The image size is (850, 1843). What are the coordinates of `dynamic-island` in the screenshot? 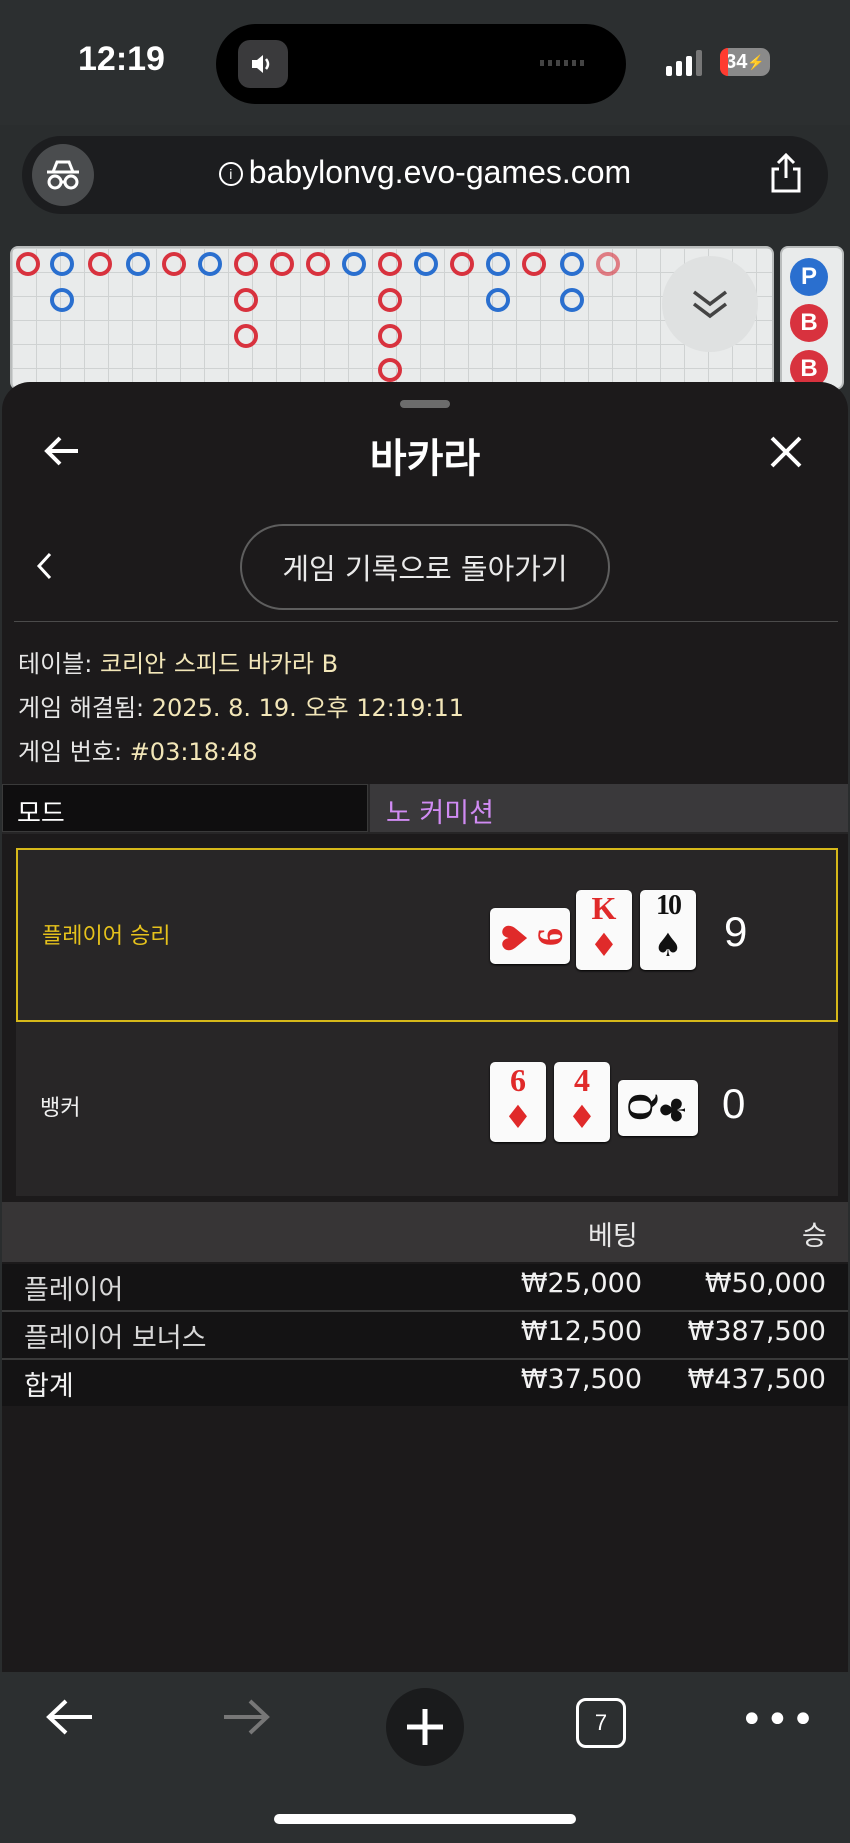 It's located at (421, 64).